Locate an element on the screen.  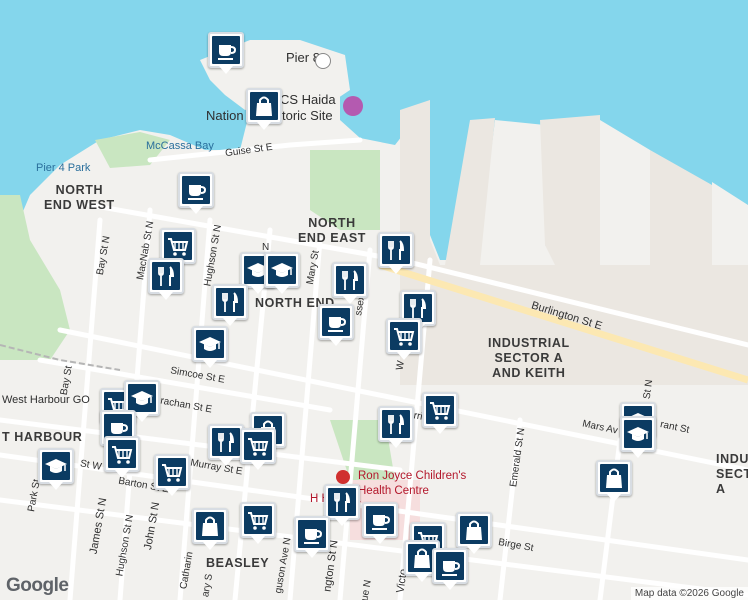
hospital-icon is located at coordinates (343, 477).